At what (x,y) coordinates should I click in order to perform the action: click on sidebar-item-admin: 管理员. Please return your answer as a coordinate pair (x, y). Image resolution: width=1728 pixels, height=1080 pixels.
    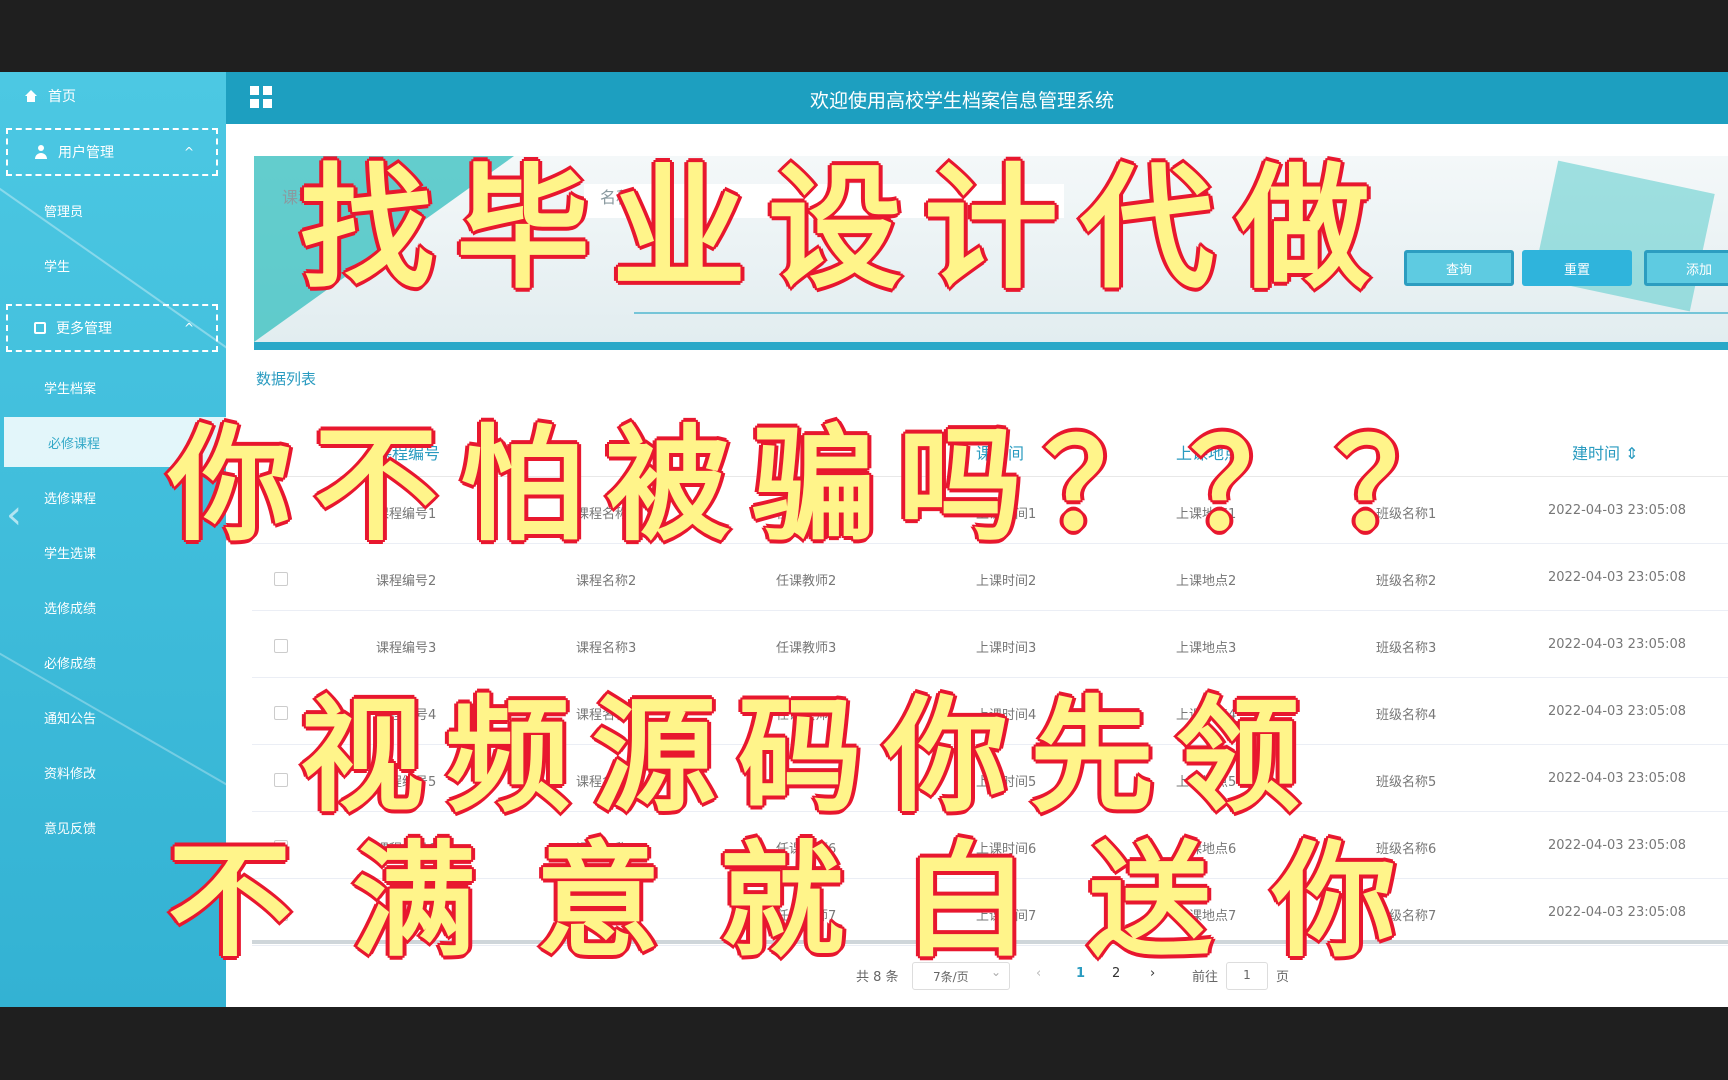
    Looking at the image, I should click on (113, 210).